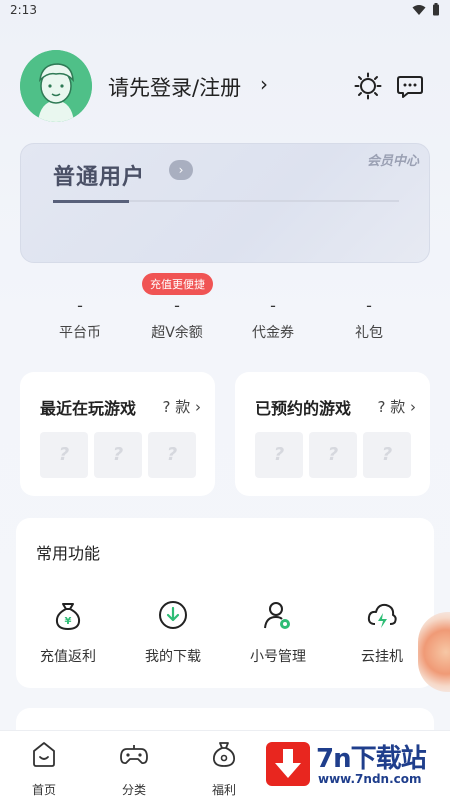 The height and width of the screenshot is (800, 450). Describe the element at coordinates (44, 768) in the screenshot. I see `nav-home: 首页` at that location.